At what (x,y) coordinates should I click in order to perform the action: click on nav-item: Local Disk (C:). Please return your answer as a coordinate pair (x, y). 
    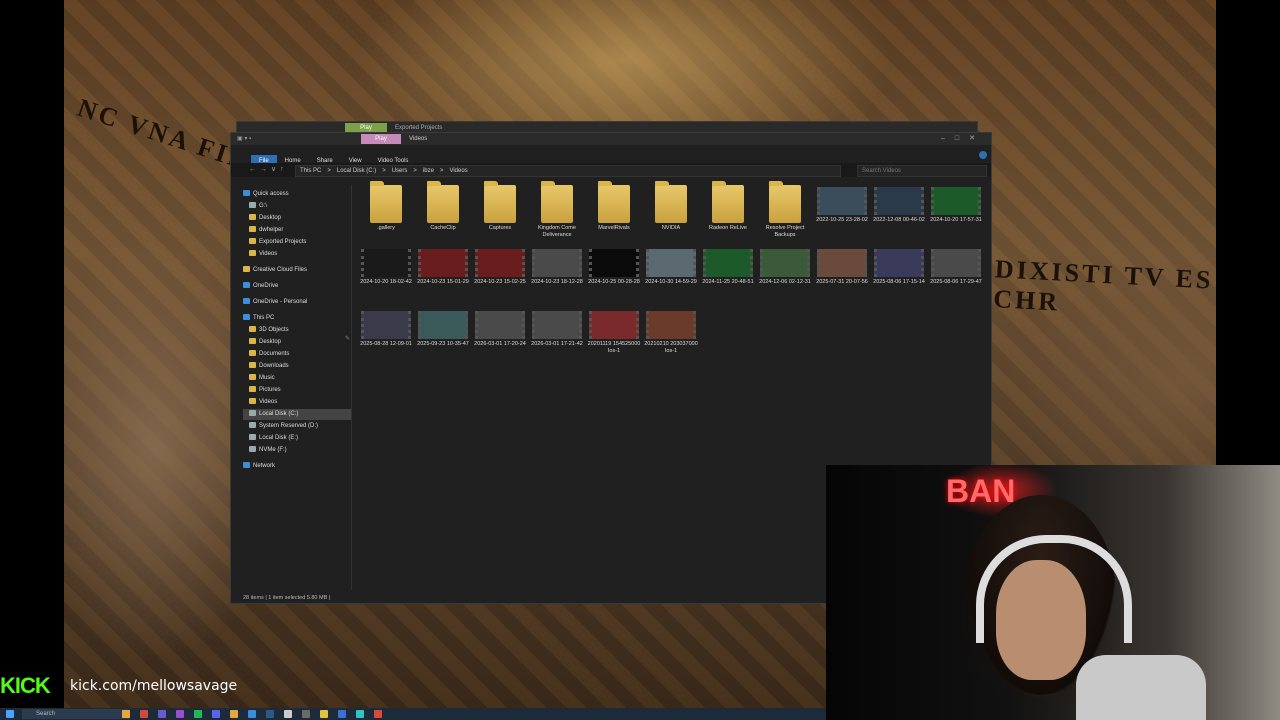
    Looking at the image, I should click on (297, 414).